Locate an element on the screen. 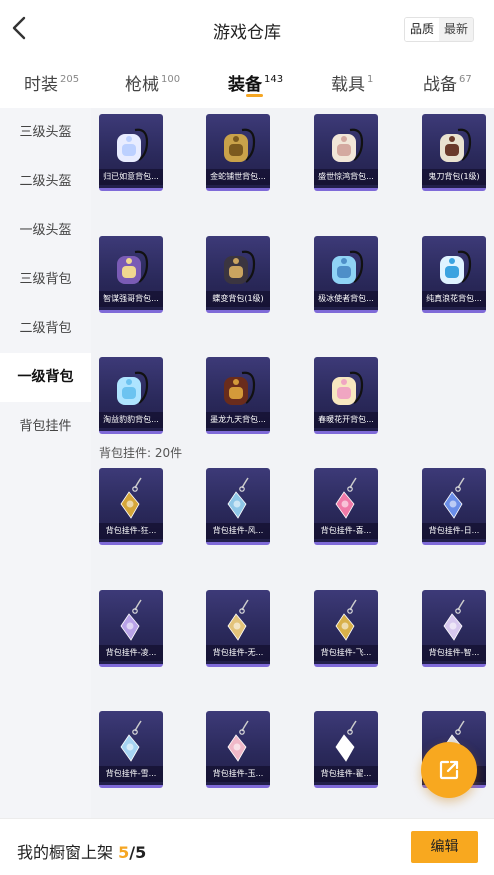 The height and width of the screenshot is (875, 494). edit-button: 编辑 is located at coordinates (444, 847).